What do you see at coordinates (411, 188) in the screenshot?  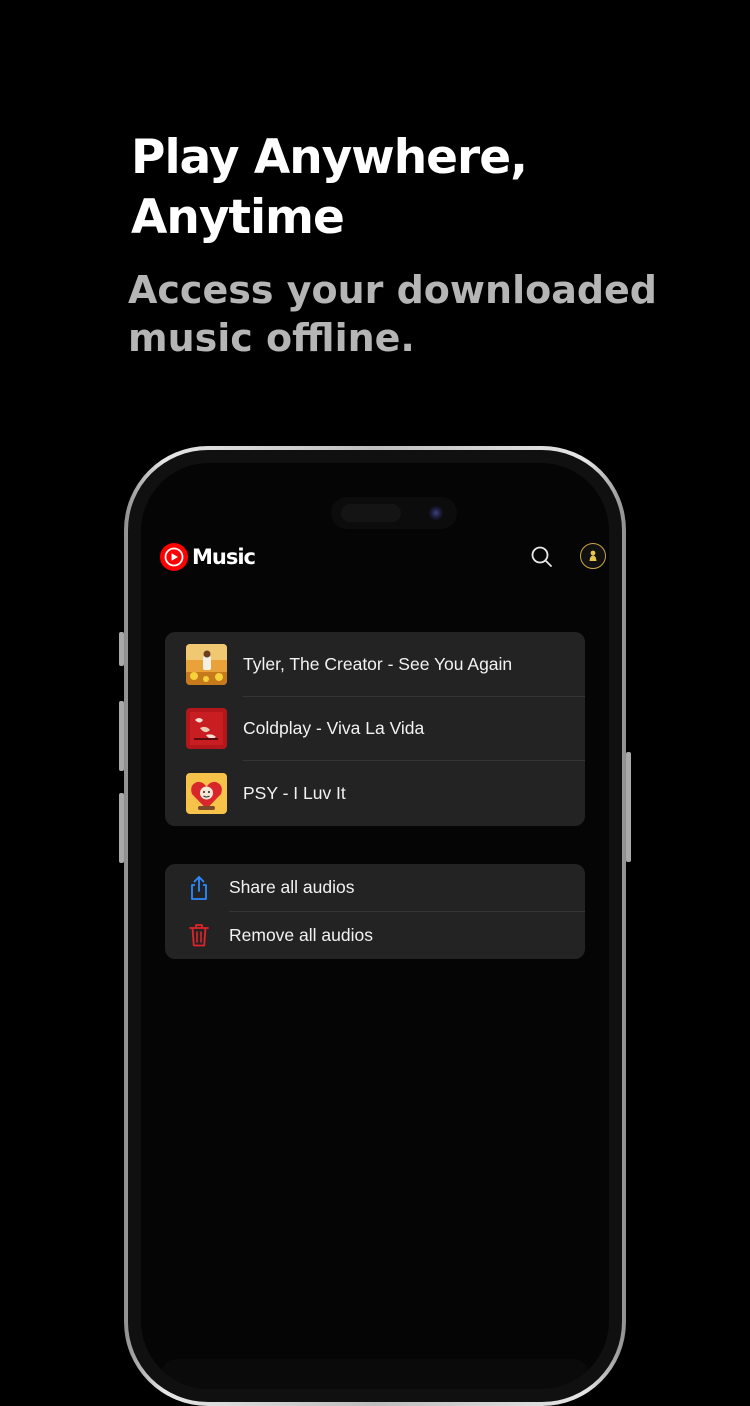 I see `promo-headline: Play Anywhere, Anytime` at bounding box center [411, 188].